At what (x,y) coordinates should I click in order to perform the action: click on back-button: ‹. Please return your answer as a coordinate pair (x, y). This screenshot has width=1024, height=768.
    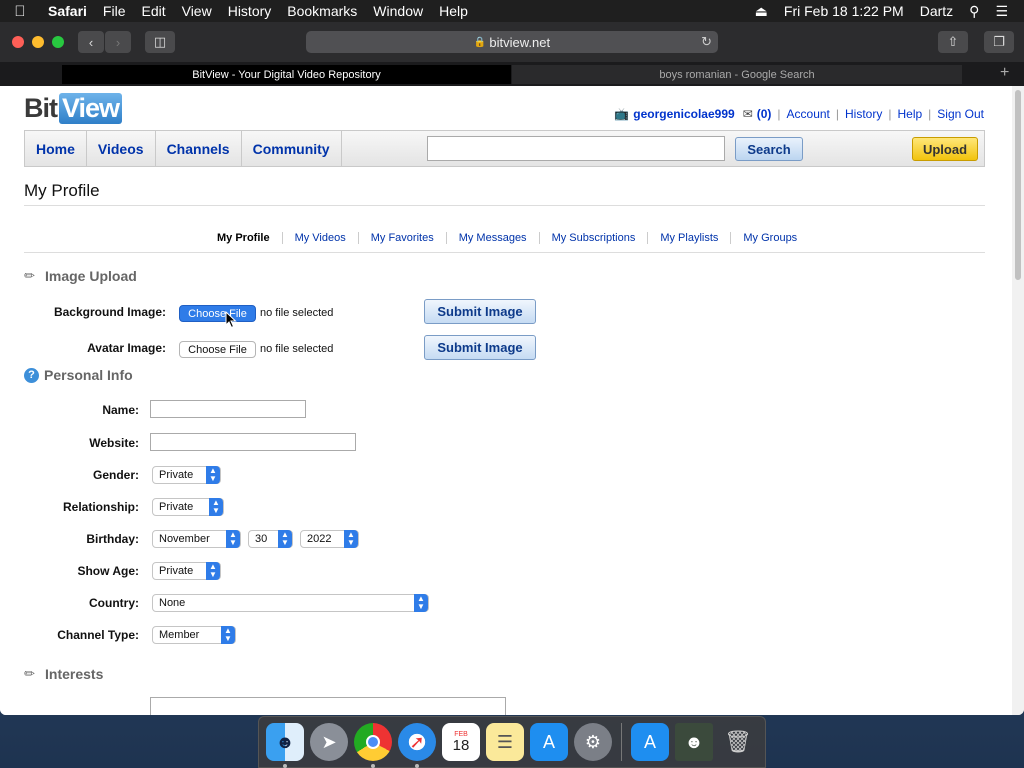
    Looking at the image, I should click on (91, 42).